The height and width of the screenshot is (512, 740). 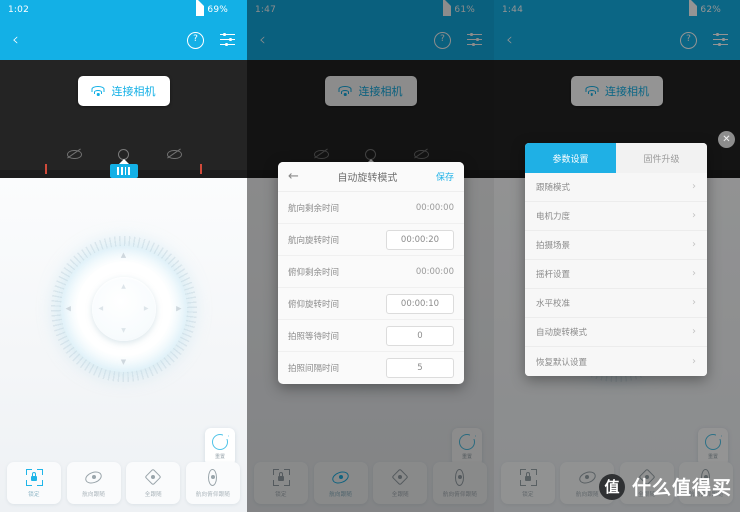 What do you see at coordinates (616, 187) in the screenshot?
I see `list-item: 跟随模式 ›` at bounding box center [616, 187].